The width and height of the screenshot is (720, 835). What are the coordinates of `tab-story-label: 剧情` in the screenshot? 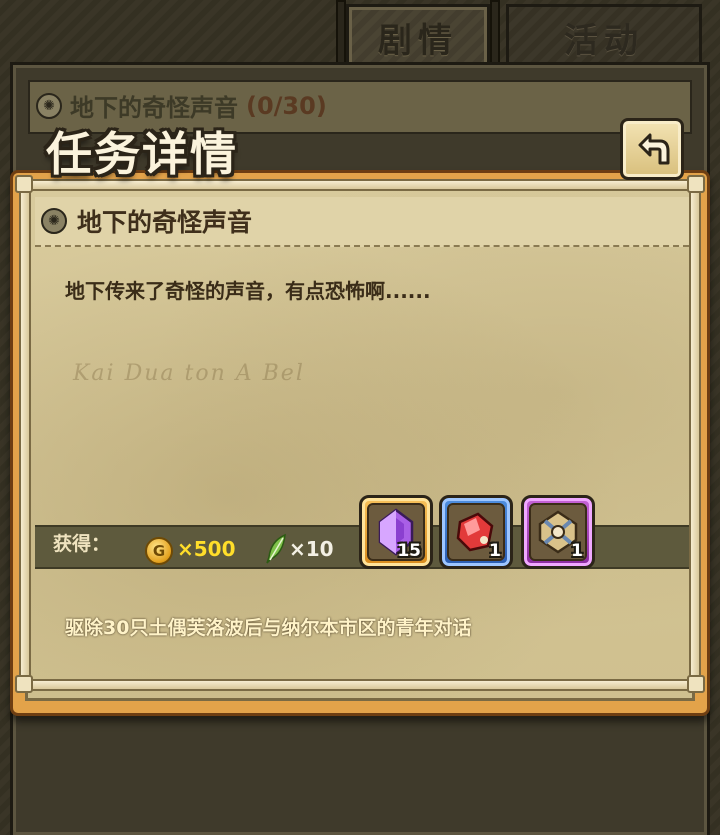 It's located at (418, 41).